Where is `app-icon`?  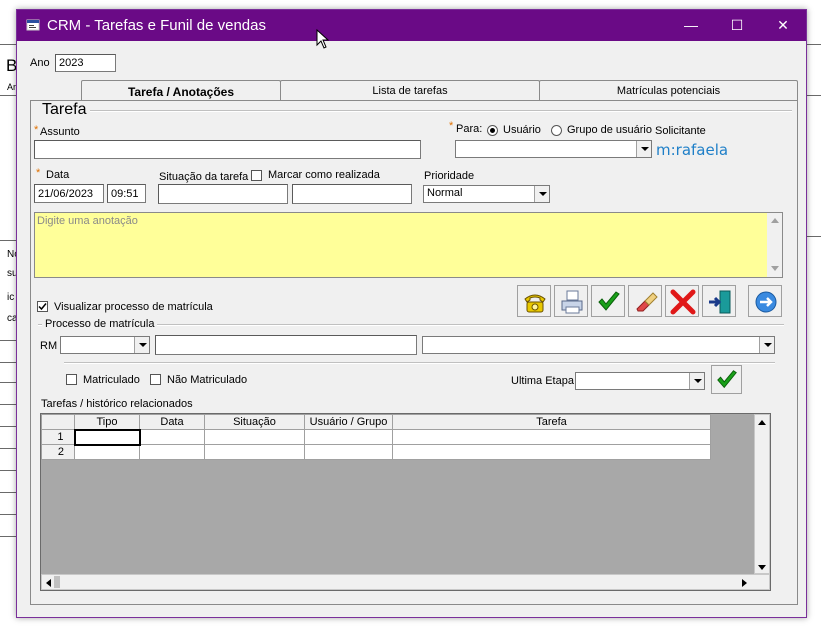 app-icon is located at coordinates (33, 25).